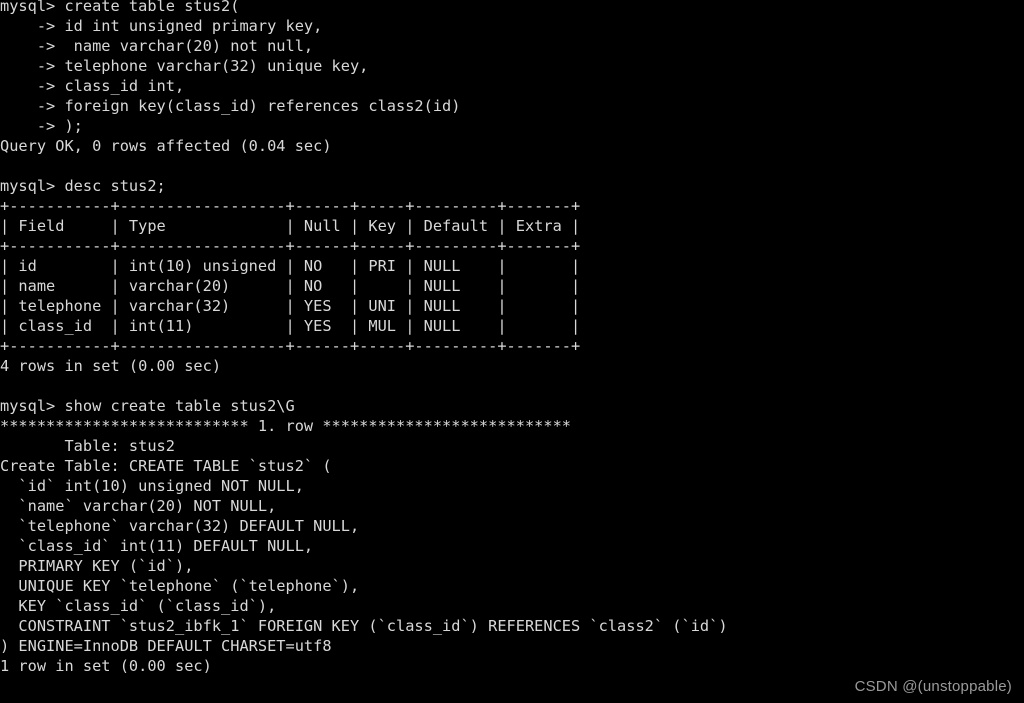  Describe the element at coordinates (933, 686) in the screenshot. I see `csdn-watermark: CSDN @(unstoppable)` at that location.